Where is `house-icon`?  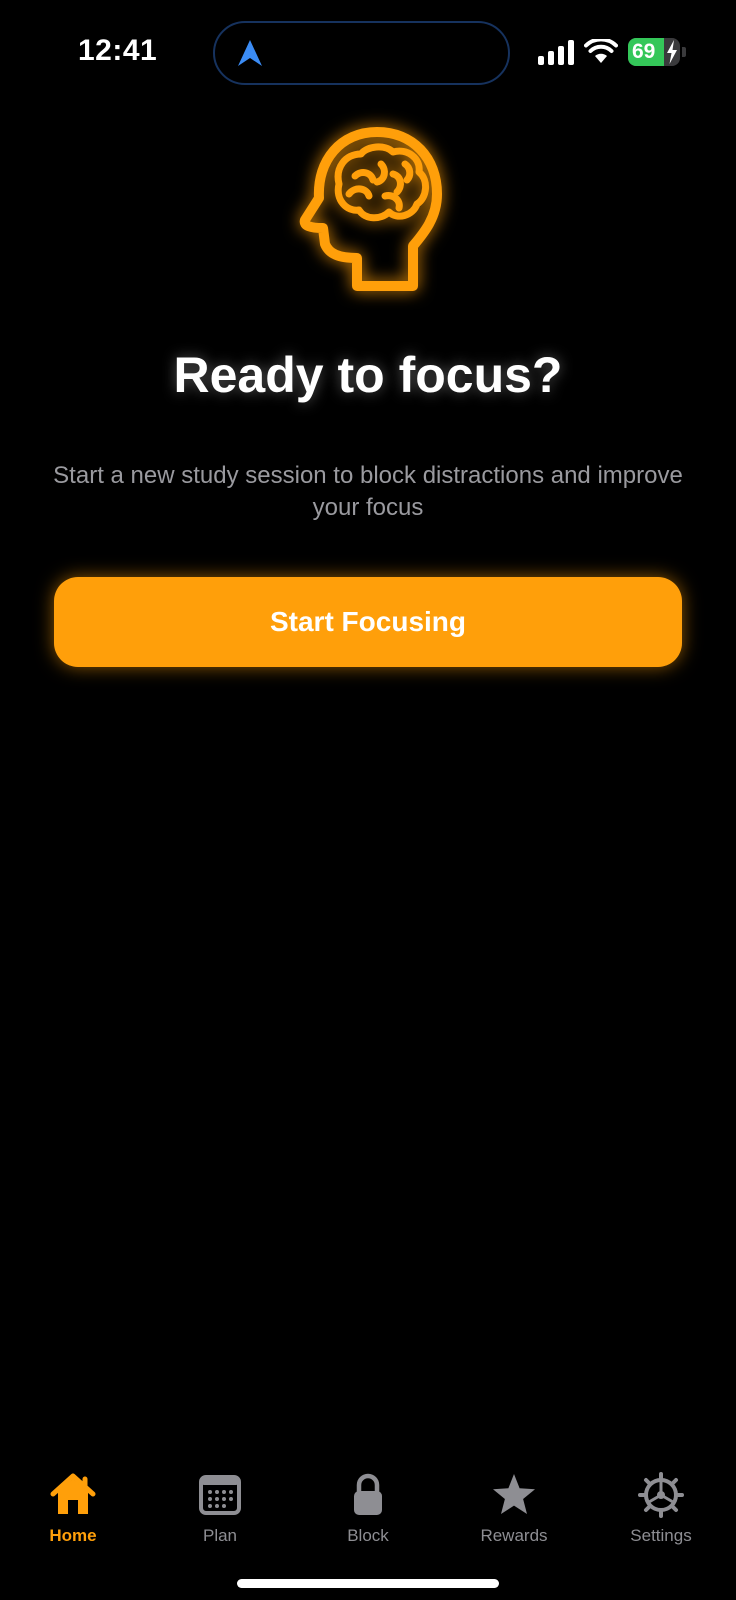 house-icon is located at coordinates (73, 1493).